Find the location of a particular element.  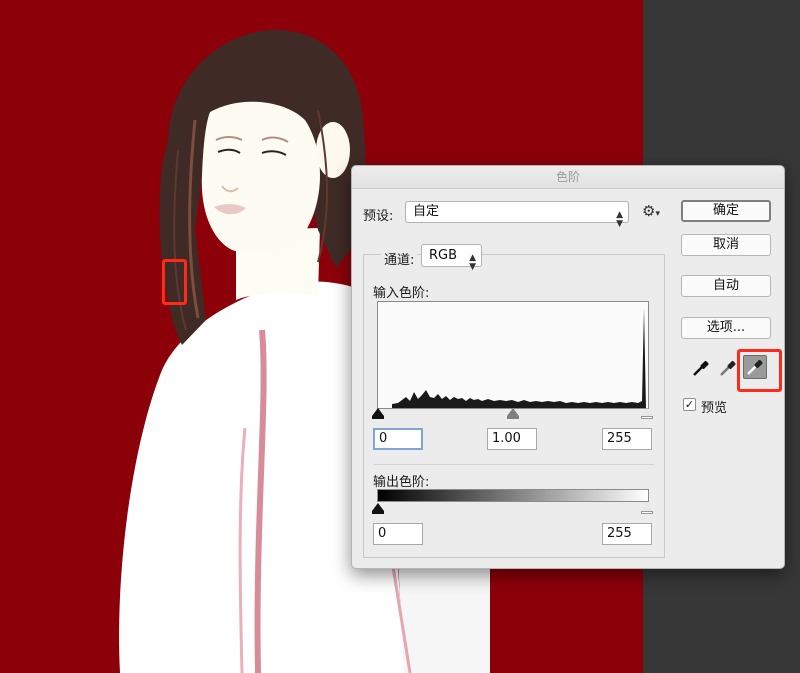

output-levels-label: 输出色阶: is located at coordinates (401, 482).